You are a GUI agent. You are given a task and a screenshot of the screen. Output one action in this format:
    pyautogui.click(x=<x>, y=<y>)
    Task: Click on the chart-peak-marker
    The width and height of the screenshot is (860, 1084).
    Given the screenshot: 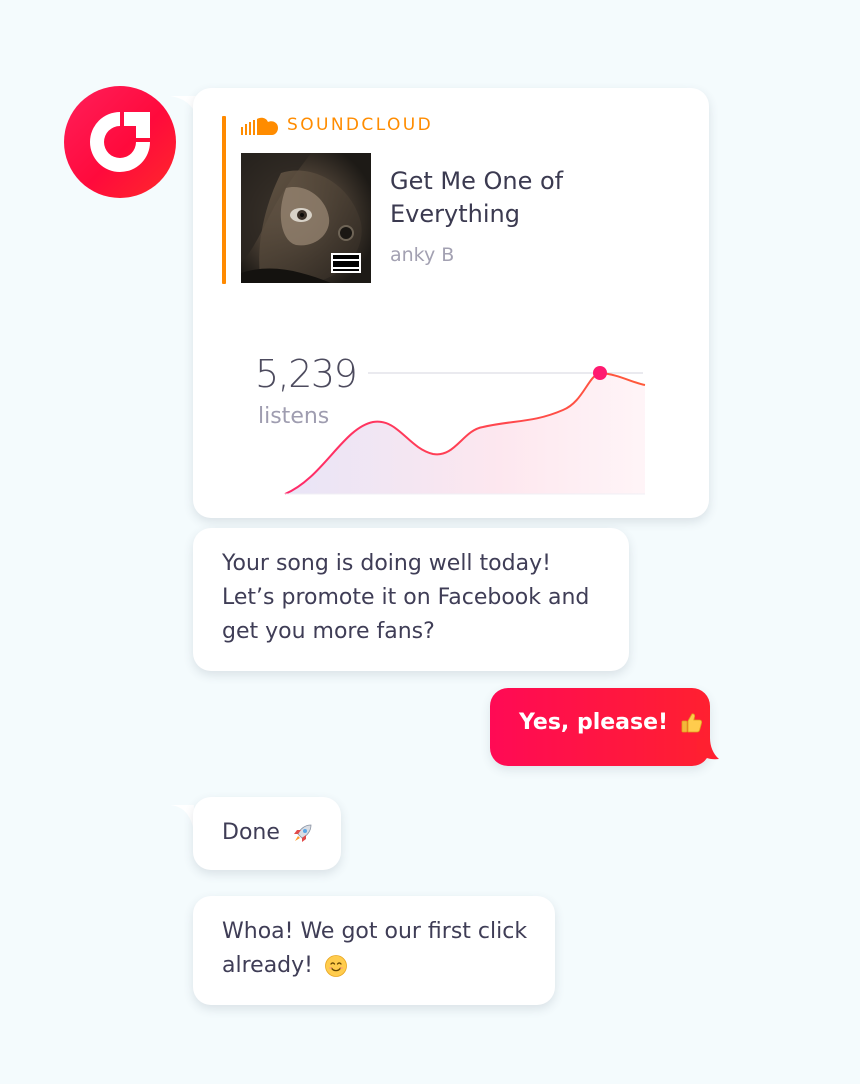 What is the action you would take?
    pyautogui.click(x=600, y=373)
    